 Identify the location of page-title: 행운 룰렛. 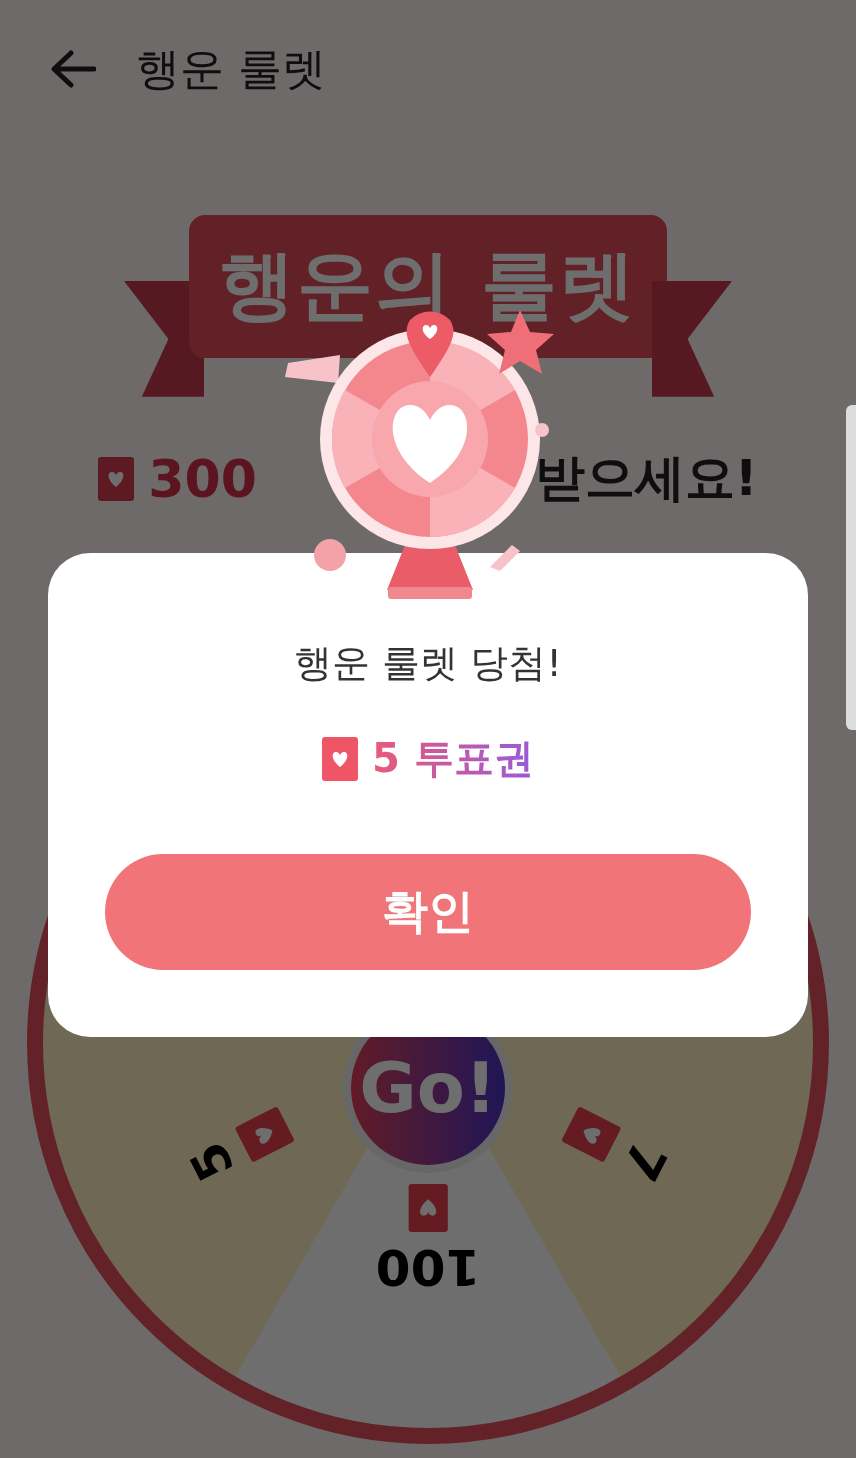
(231, 68).